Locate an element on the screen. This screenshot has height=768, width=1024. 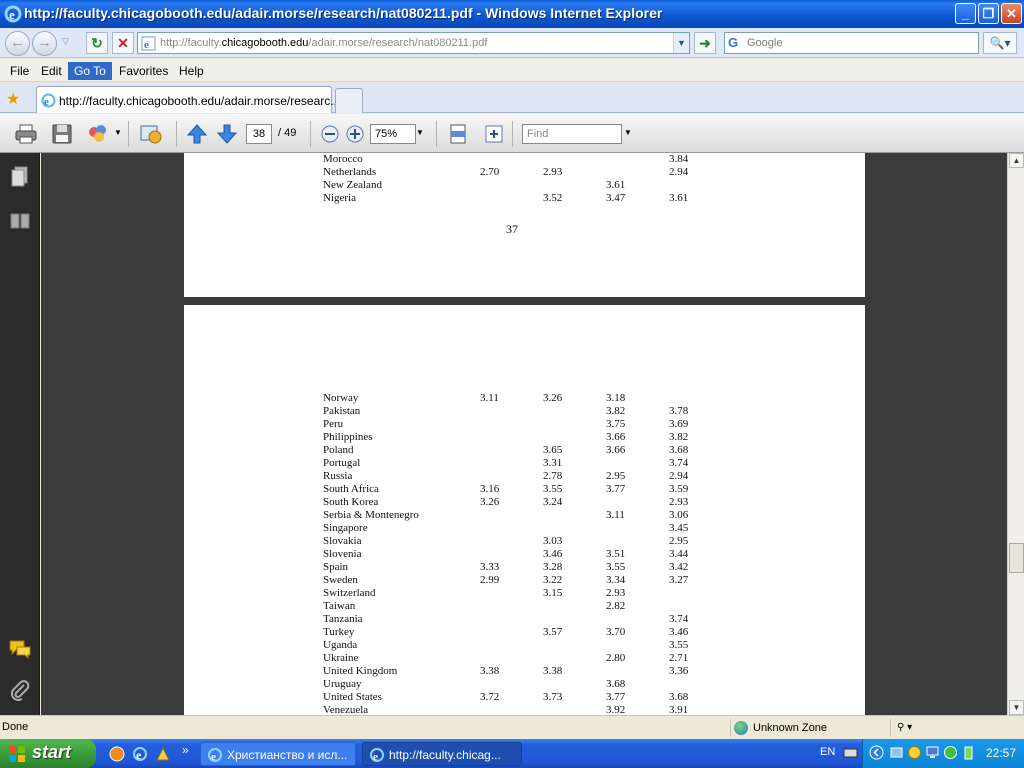
table-row: Netherlands 2.70 2.93 2.94 is located at coordinates (524, 172).